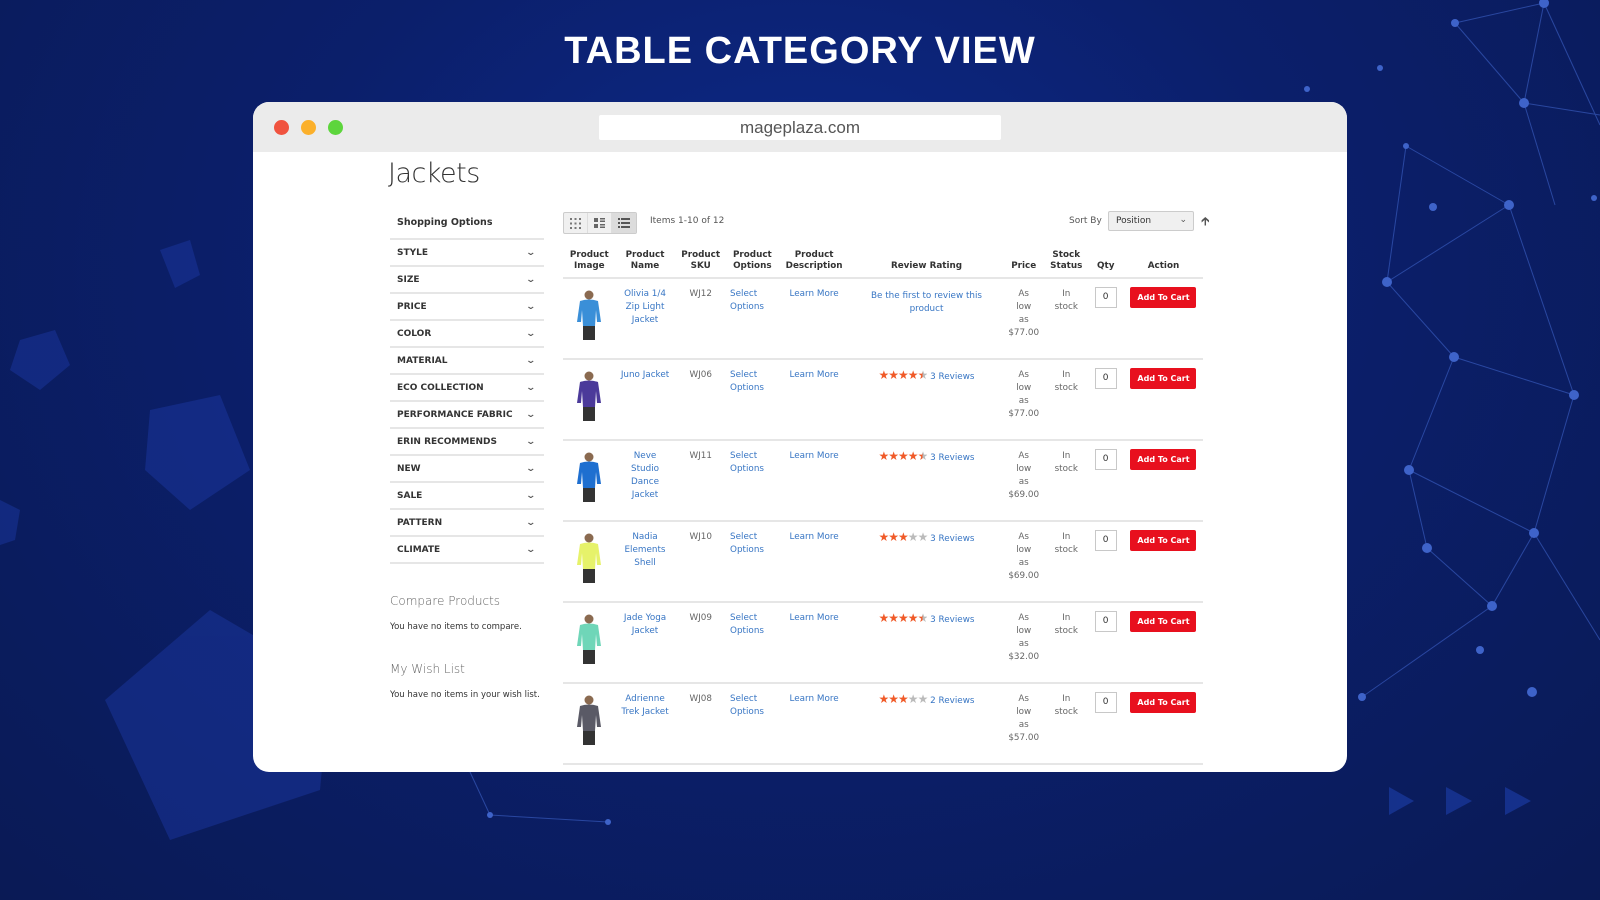 The image size is (1600, 900). What do you see at coordinates (1023, 724) in the screenshot?
I see `price-cell: As low as $57.00` at bounding box center [1023, 724].